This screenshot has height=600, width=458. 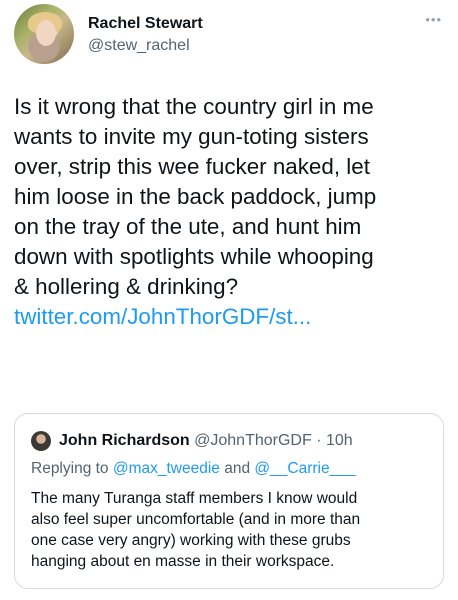 I want to click on author-handle: @stew_rachel, so click(x=139, y=46).